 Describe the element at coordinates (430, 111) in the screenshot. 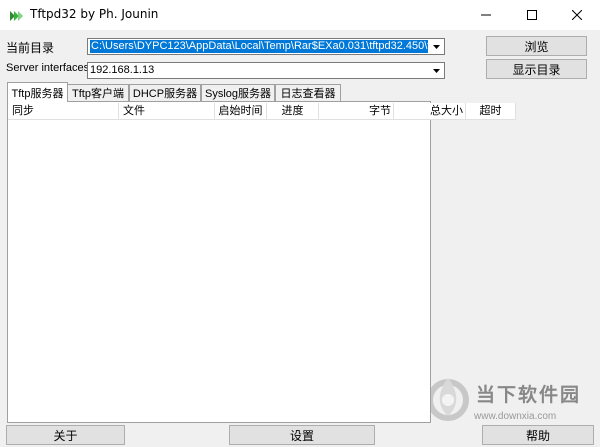

I see `column-header-total-size: 总大小` at that location.